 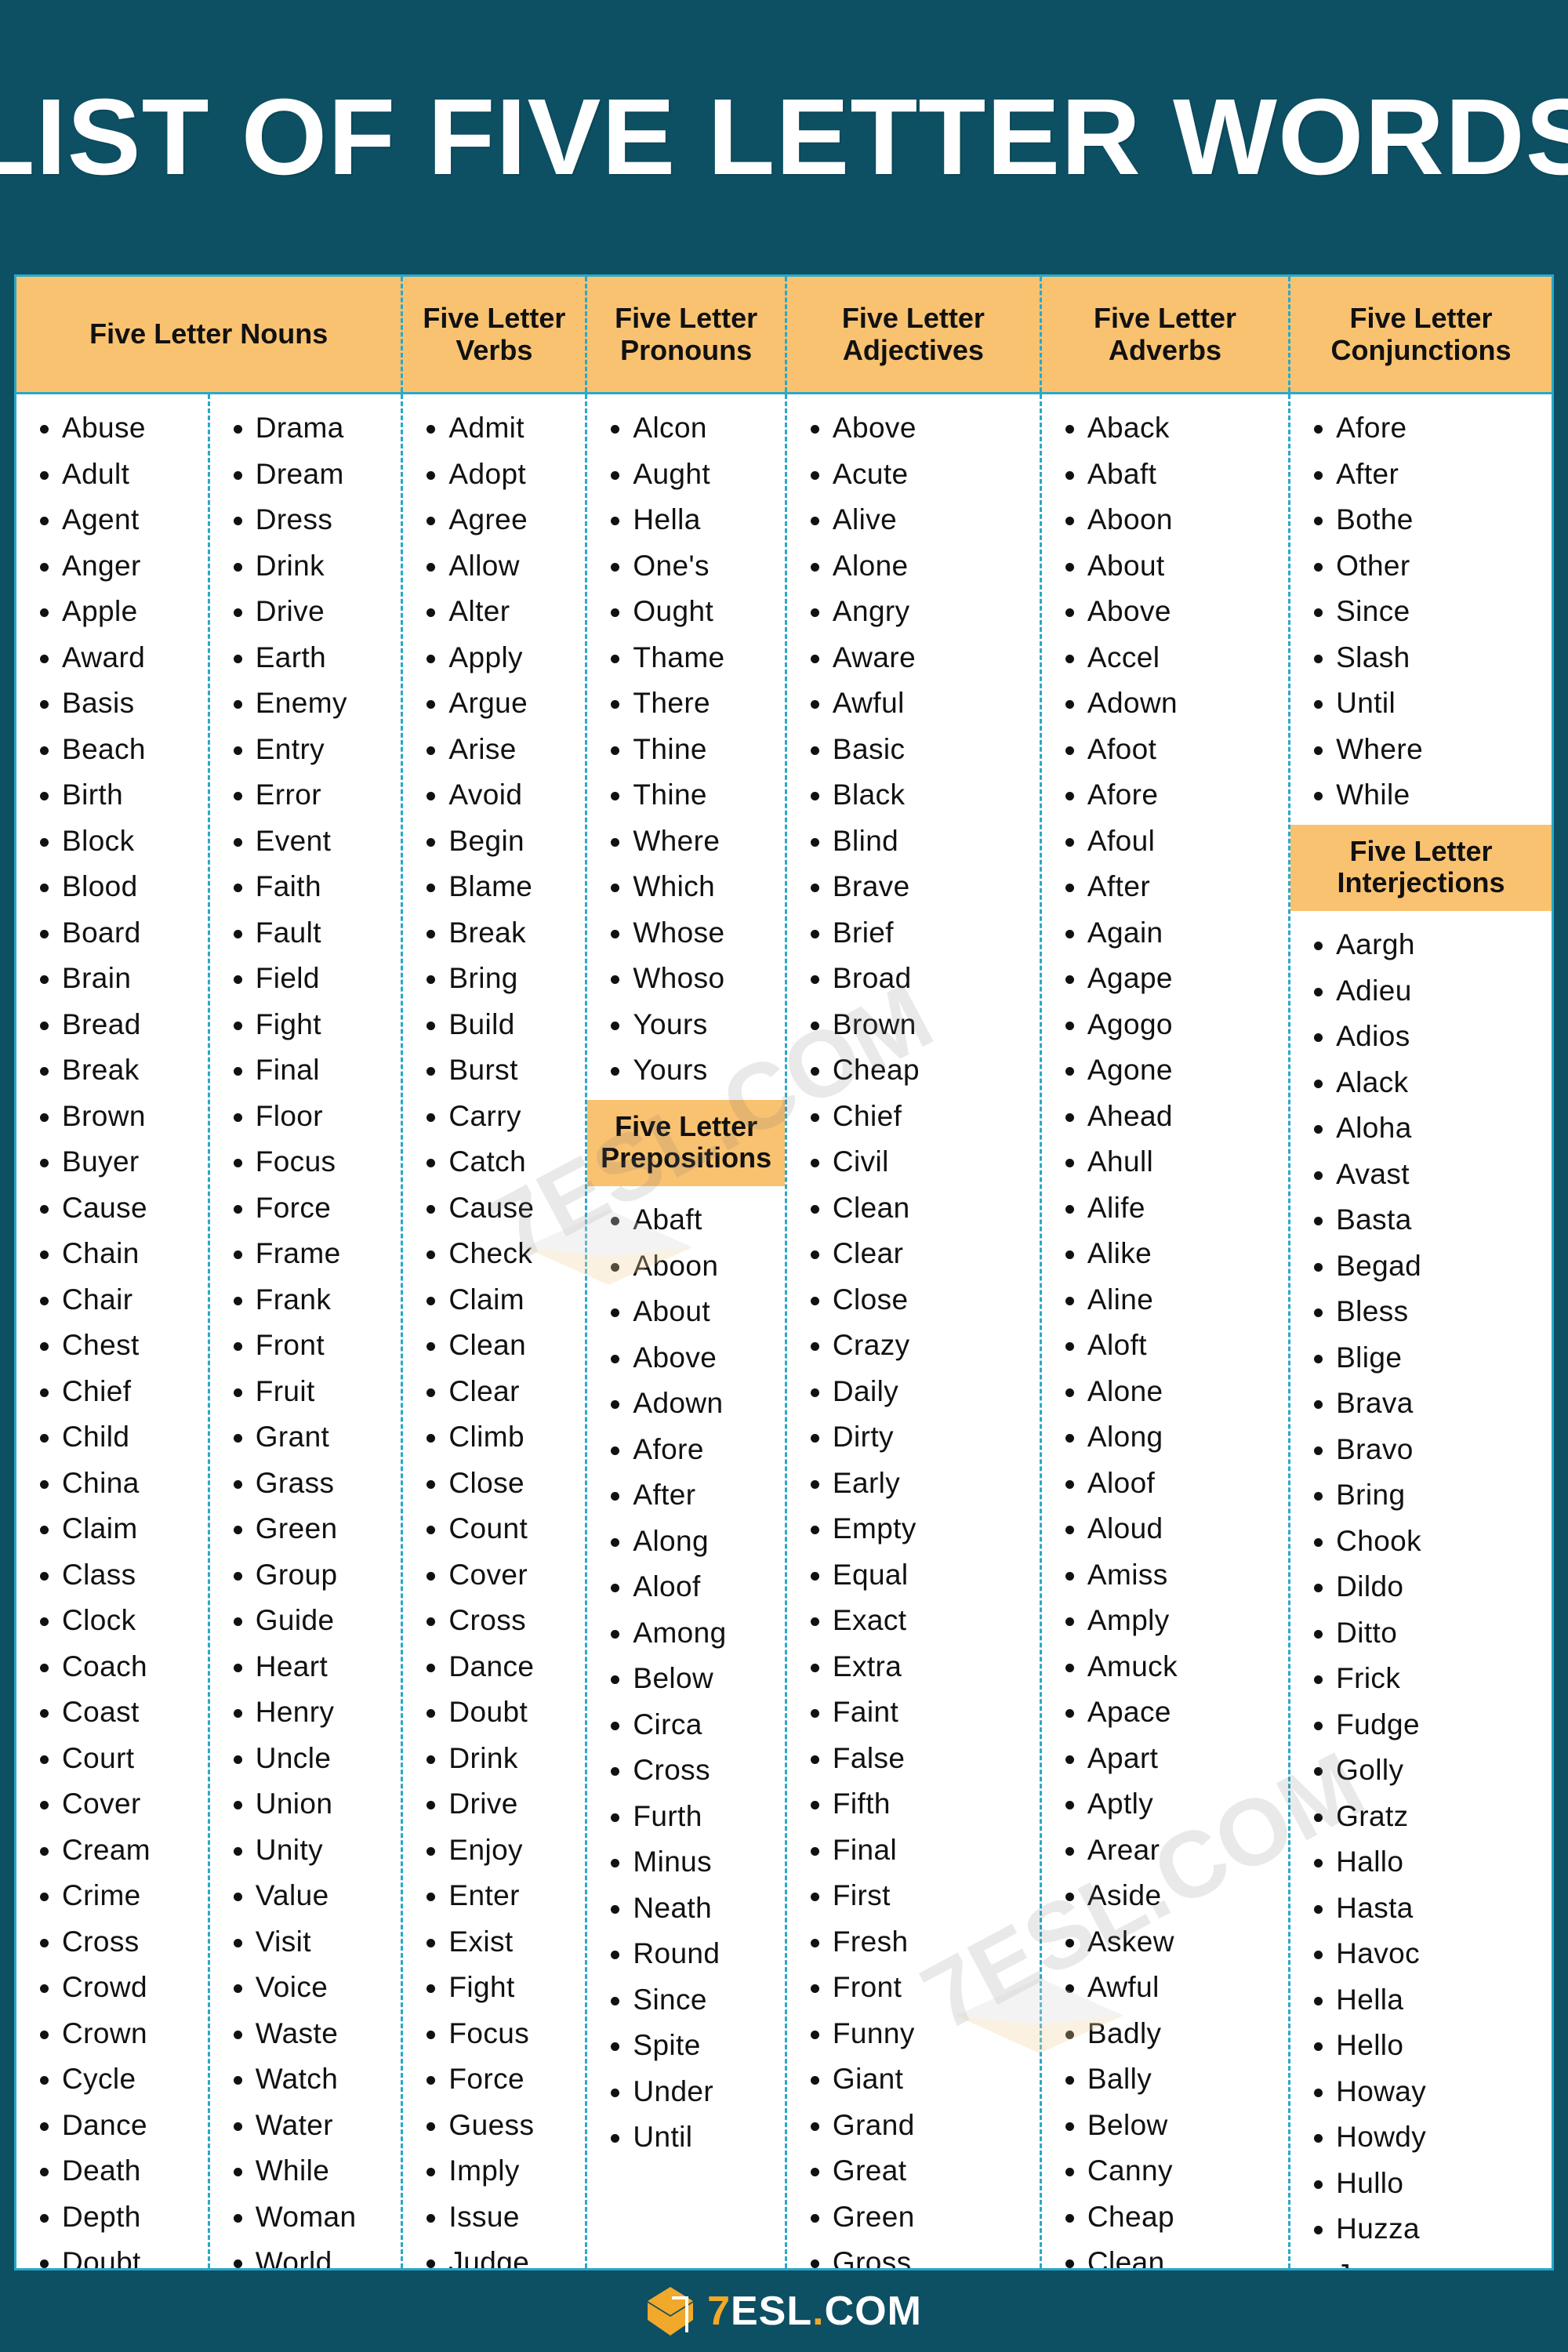 I want to click on word-item: Unity, so click(x=305, y=1851).